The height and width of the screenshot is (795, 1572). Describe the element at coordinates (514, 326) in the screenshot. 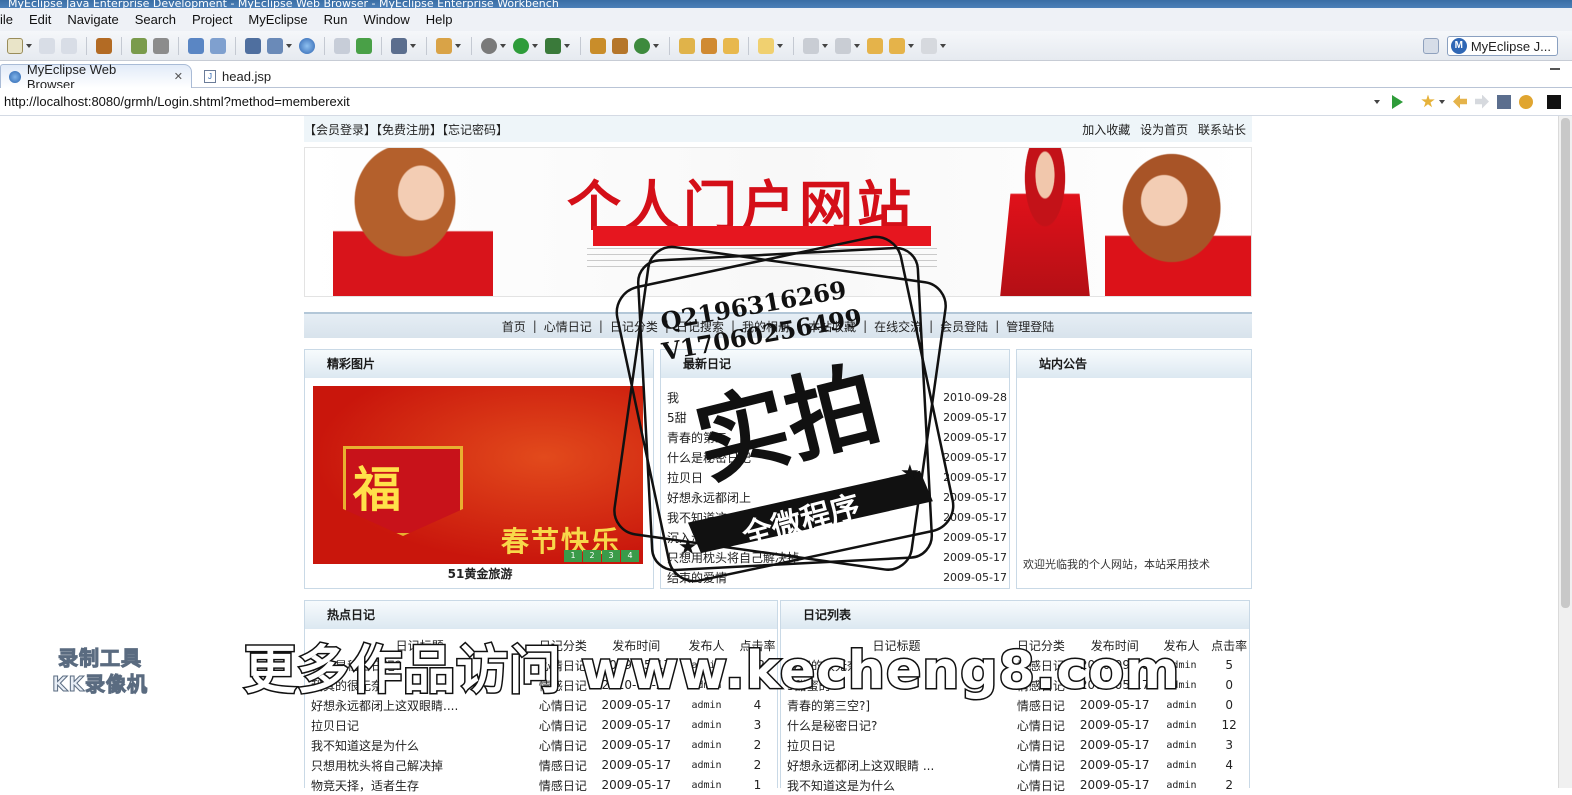

I see `nav-home: 首页` at that location.